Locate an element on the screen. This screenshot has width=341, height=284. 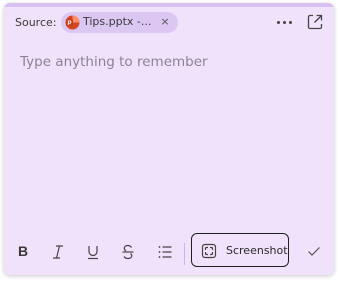
toolbar-divider is located at coordinates (184, 254).